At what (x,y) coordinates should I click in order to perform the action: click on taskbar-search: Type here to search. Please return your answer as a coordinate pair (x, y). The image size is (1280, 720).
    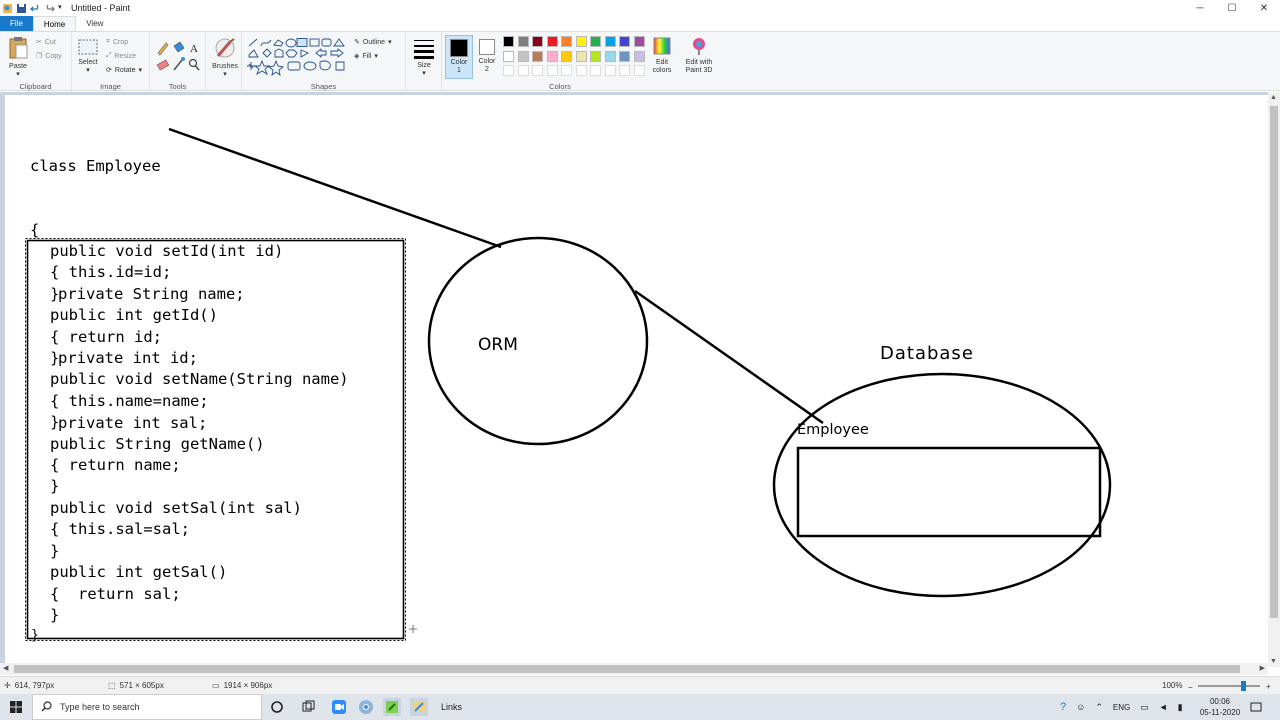
    Looking at the image, I should click on (147, 707).